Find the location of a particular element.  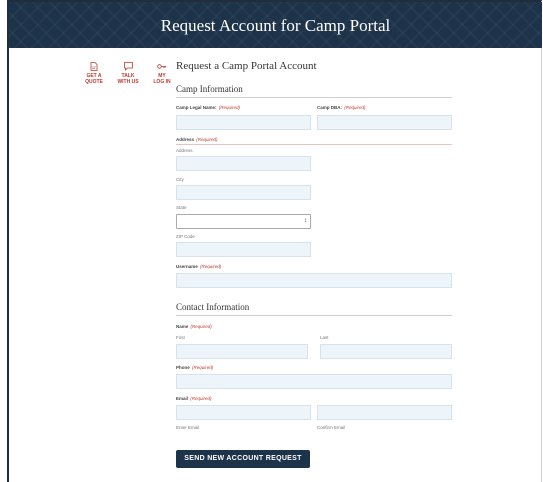

address-label: Address (Required) is located at coordinates (197, 139).